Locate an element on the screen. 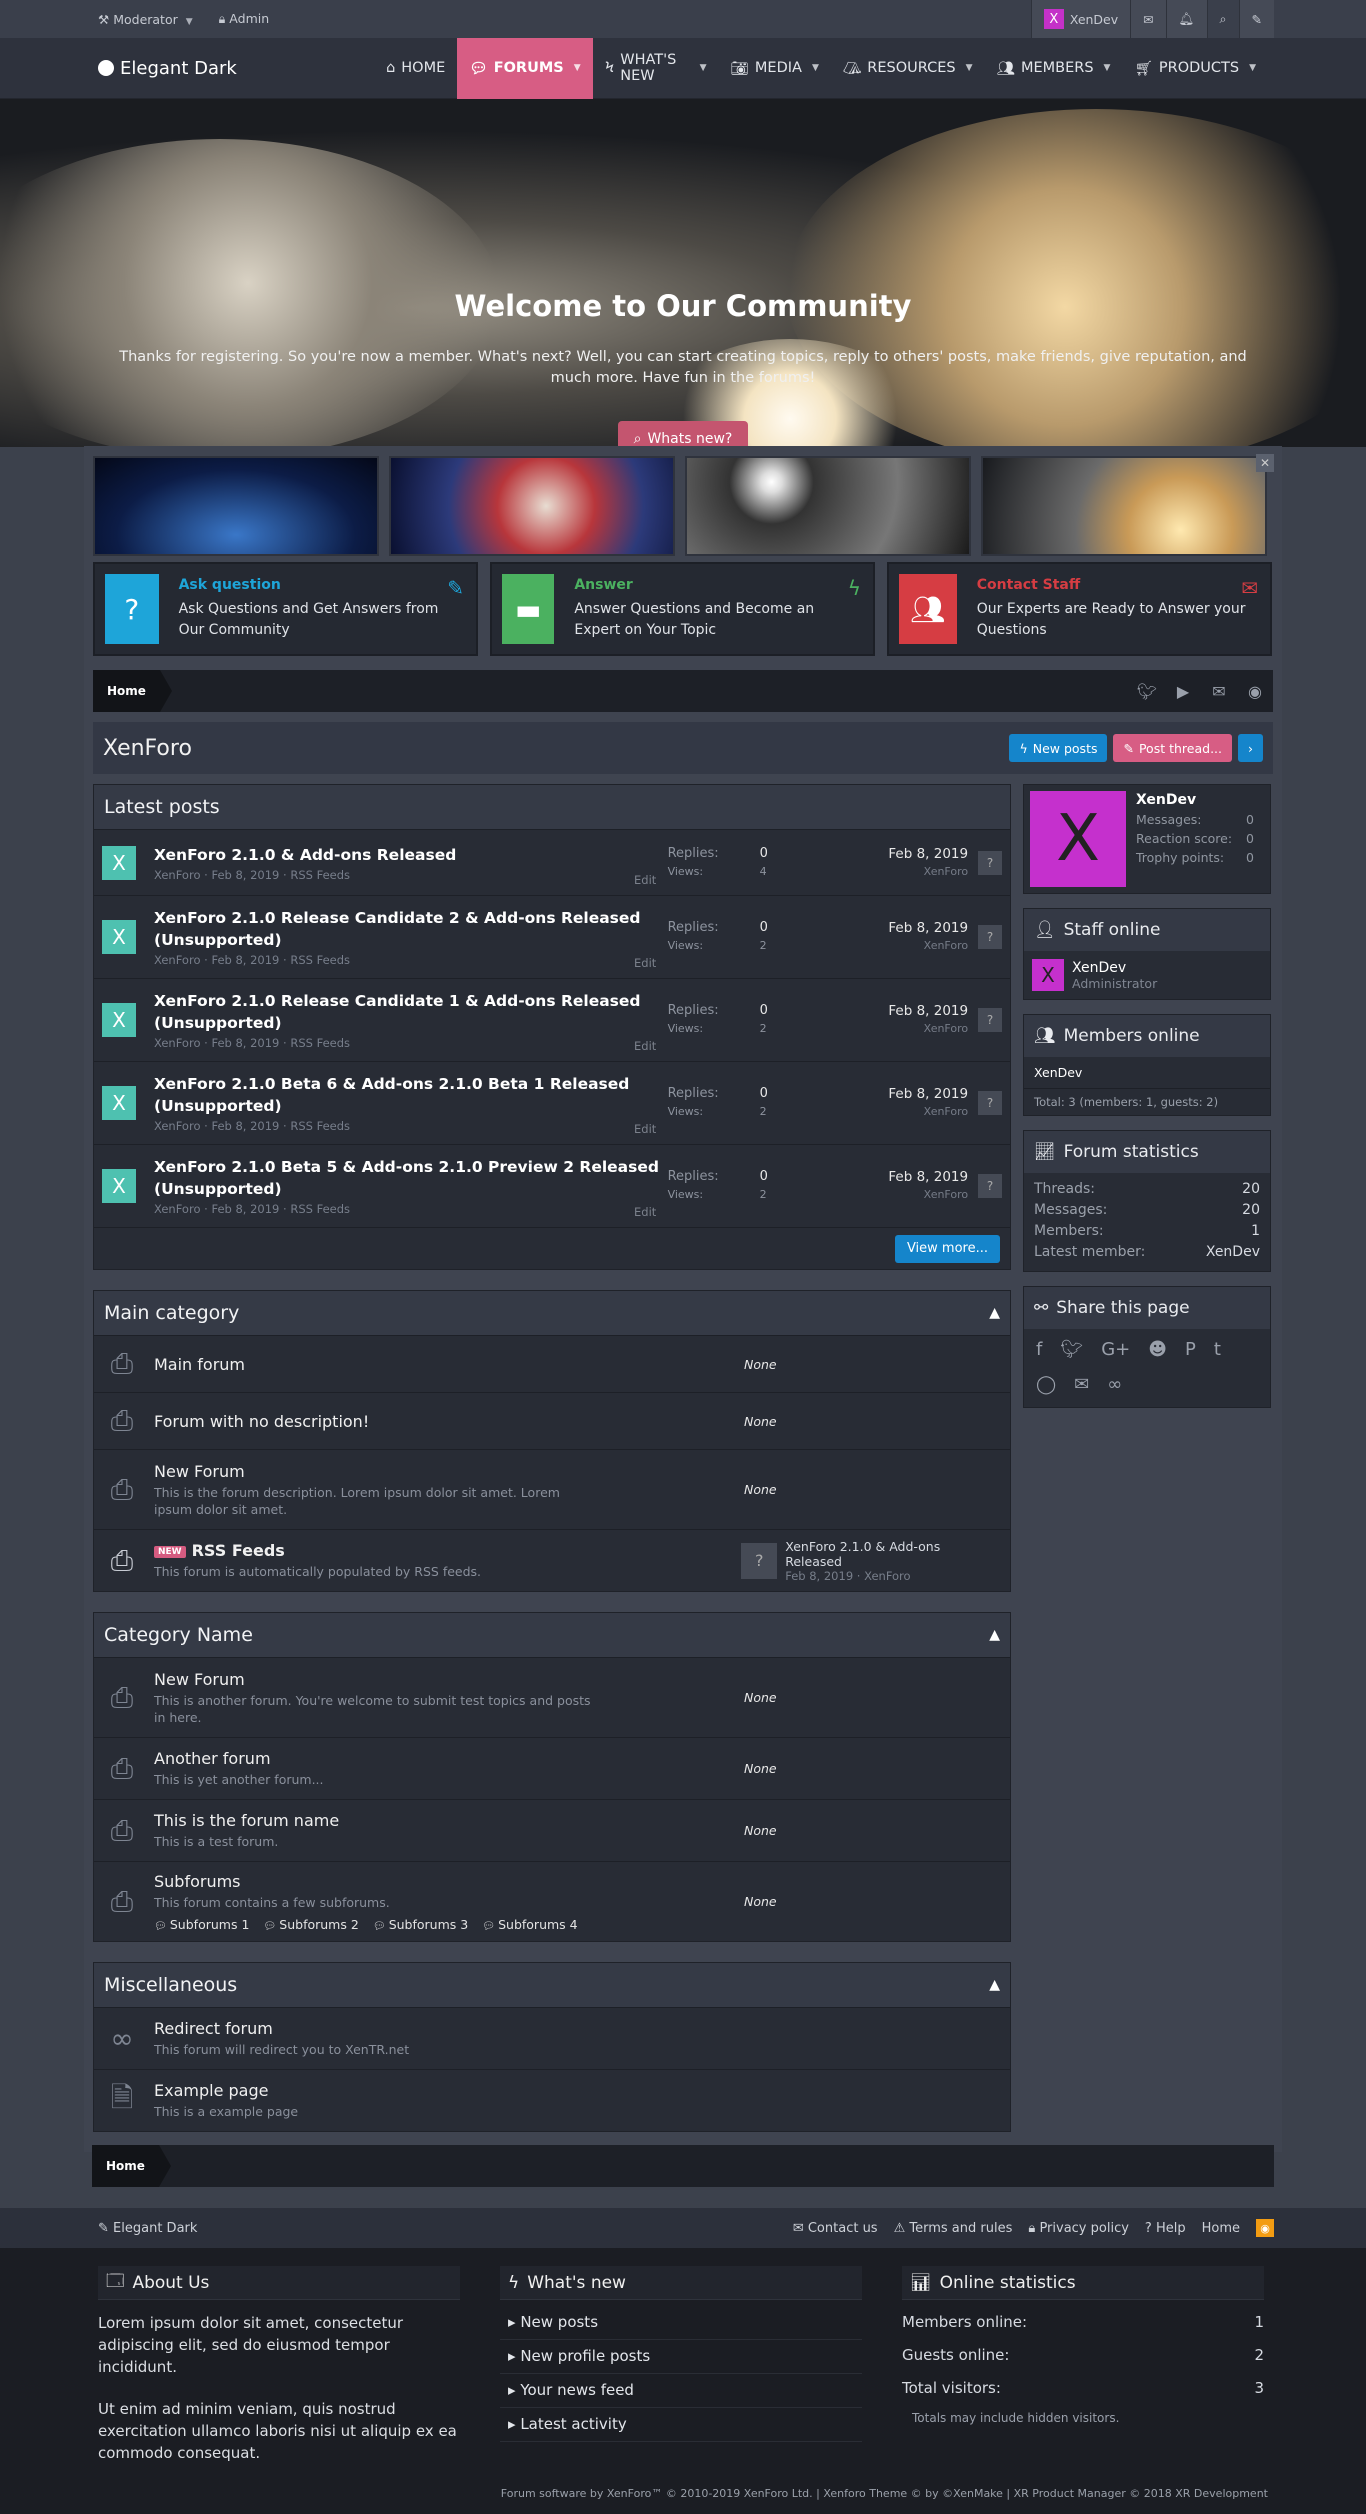 The width and height of the screenshot is (1366, 2514). nav-tab-home: ⌂ HOME is located at coordinates (415, 68).